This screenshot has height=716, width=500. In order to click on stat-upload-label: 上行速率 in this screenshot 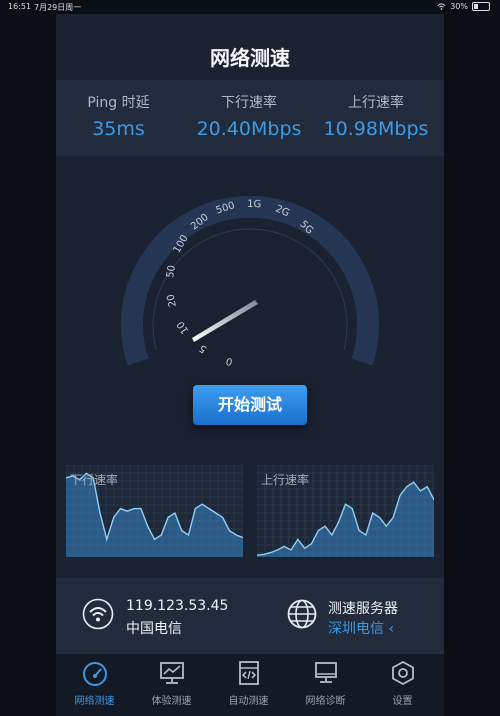, I will do `click(376, 103)`.